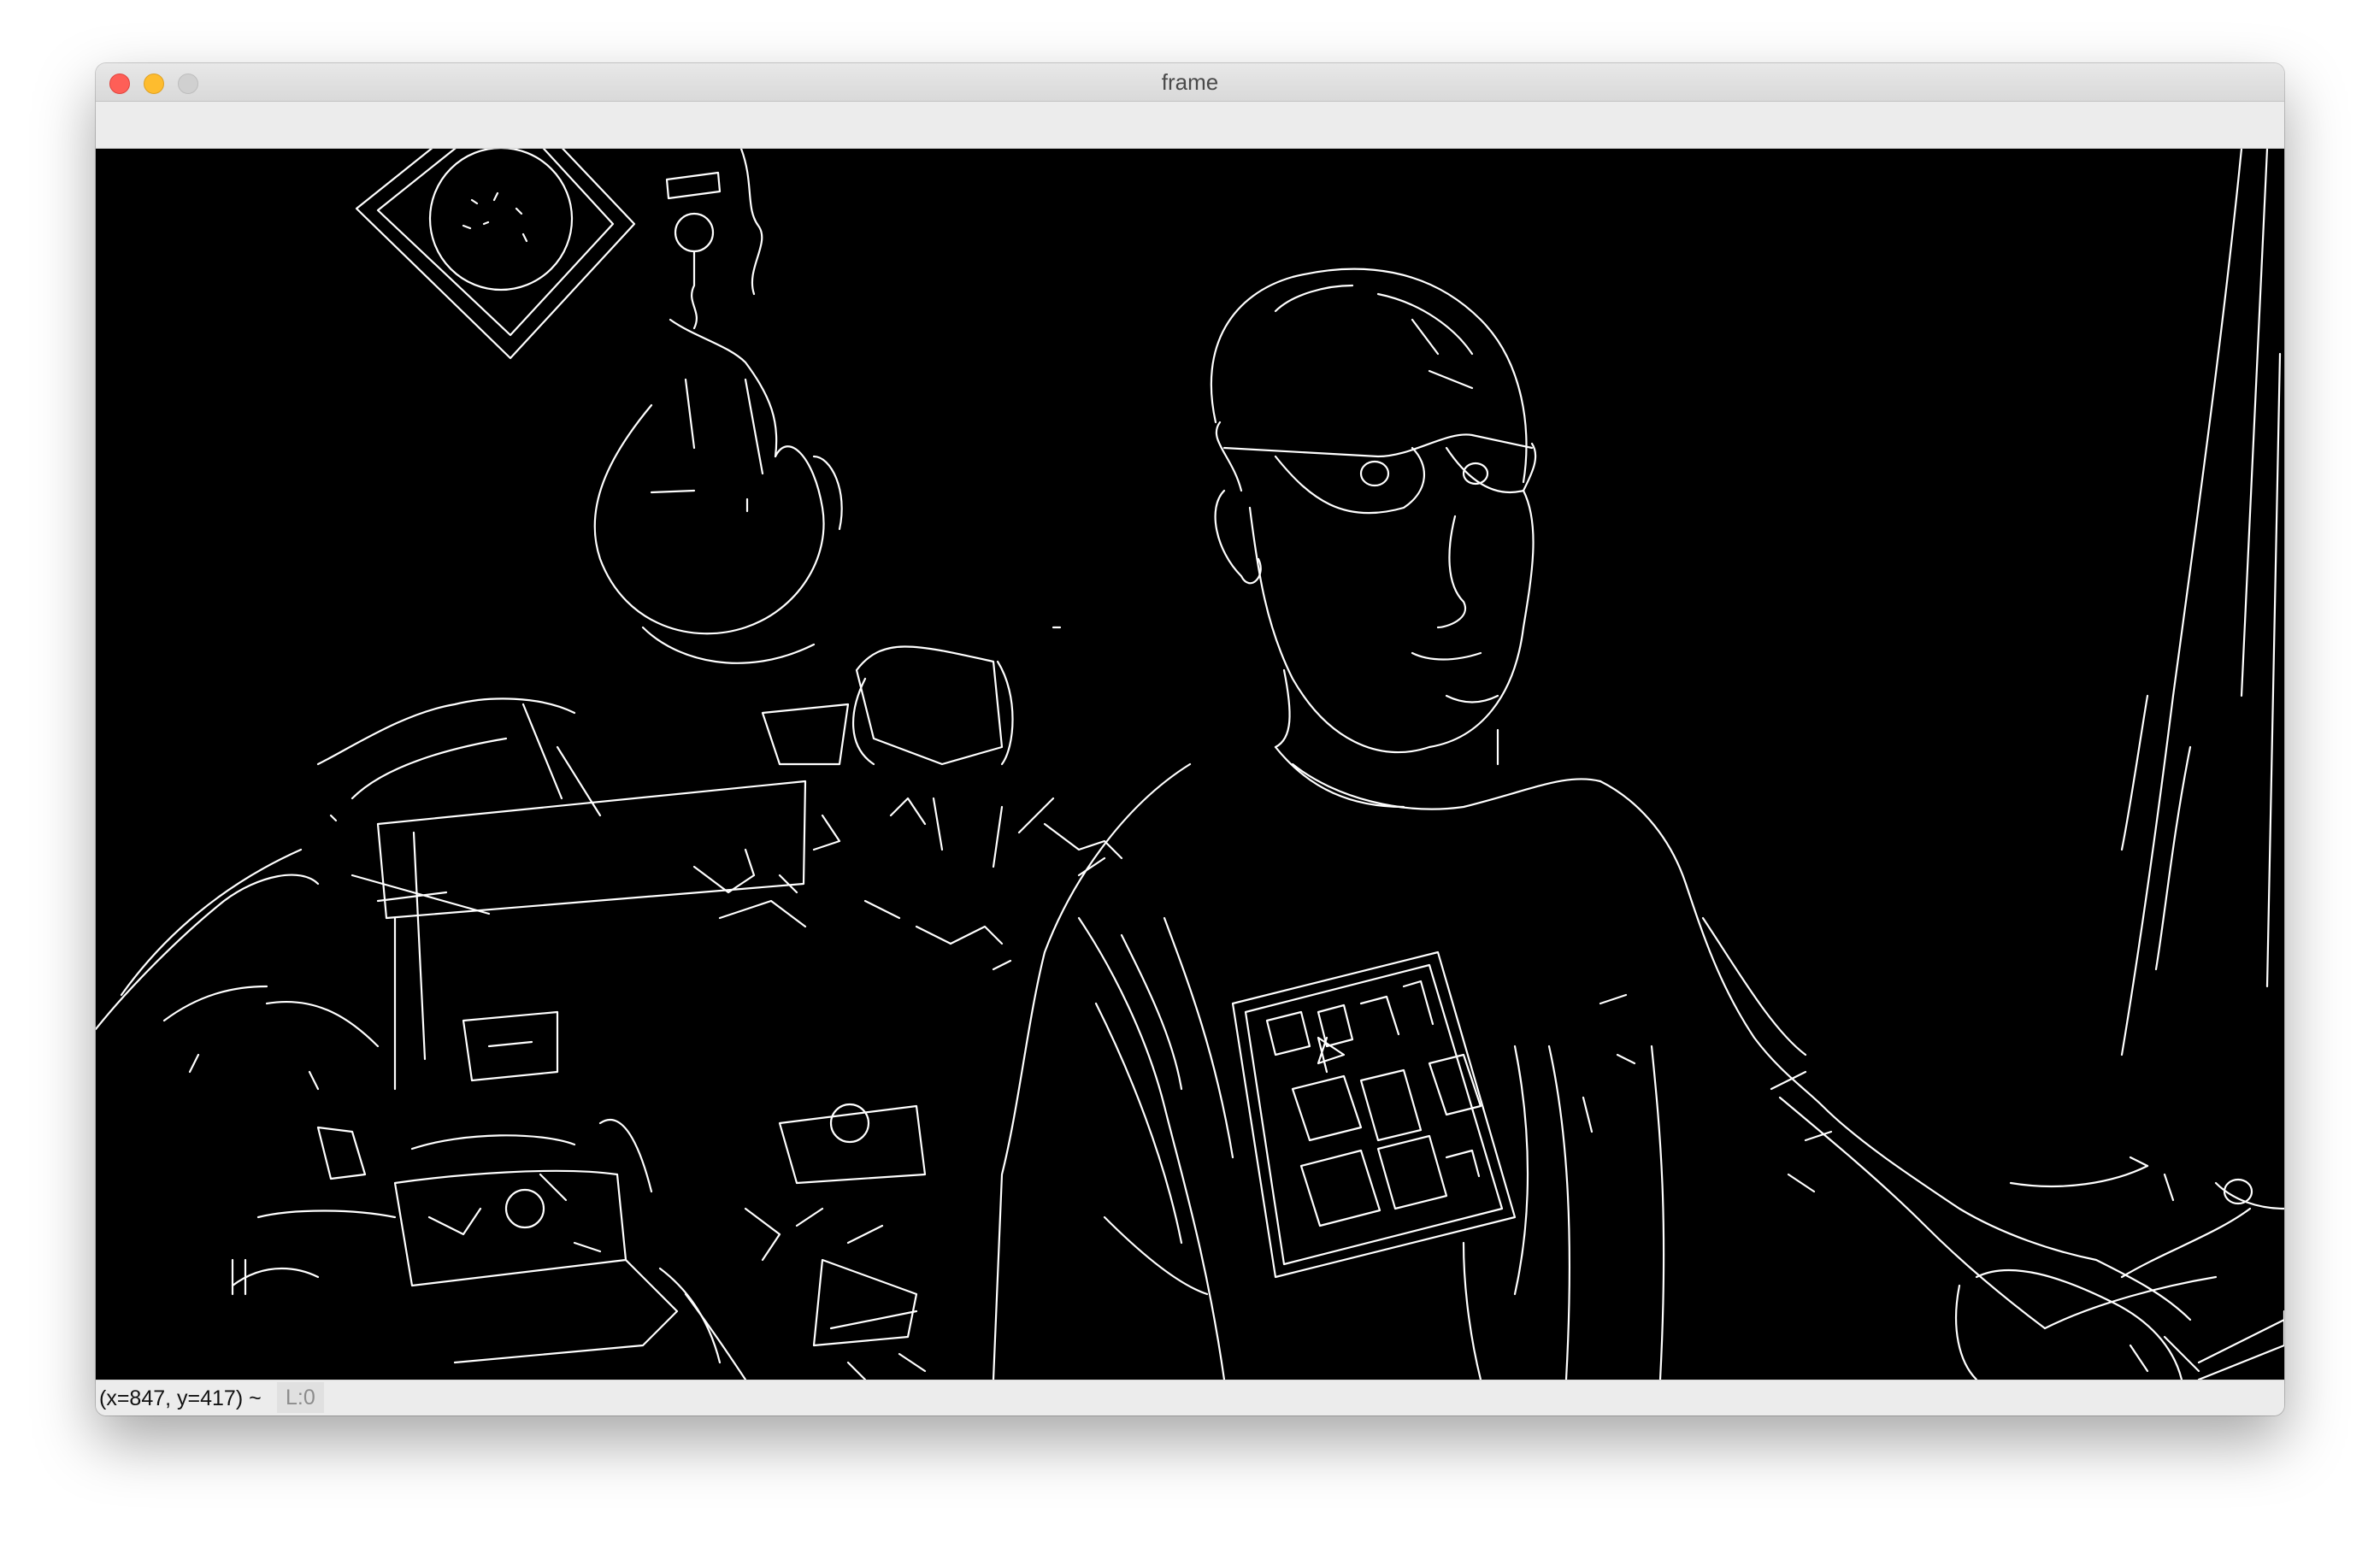  I want to click on window-title: frame, so click(1190, 82).